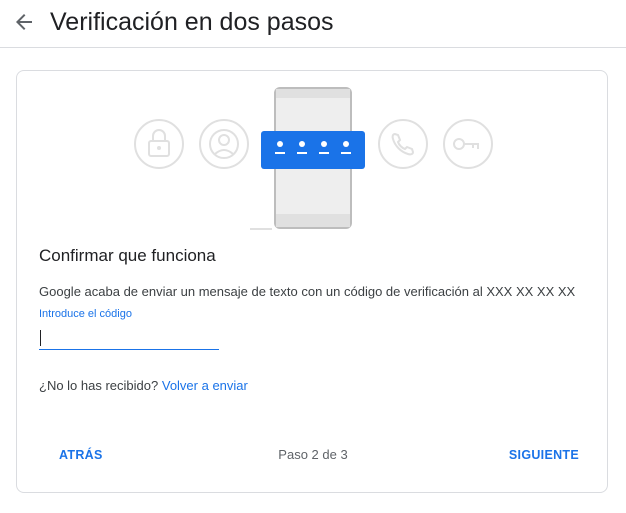 This screenshot has height=513, width=626. What do you see at coordinates (85, 314) in the screenshot?
I see `code-field-label: Introduce el código` at bounding box center [85, 314].